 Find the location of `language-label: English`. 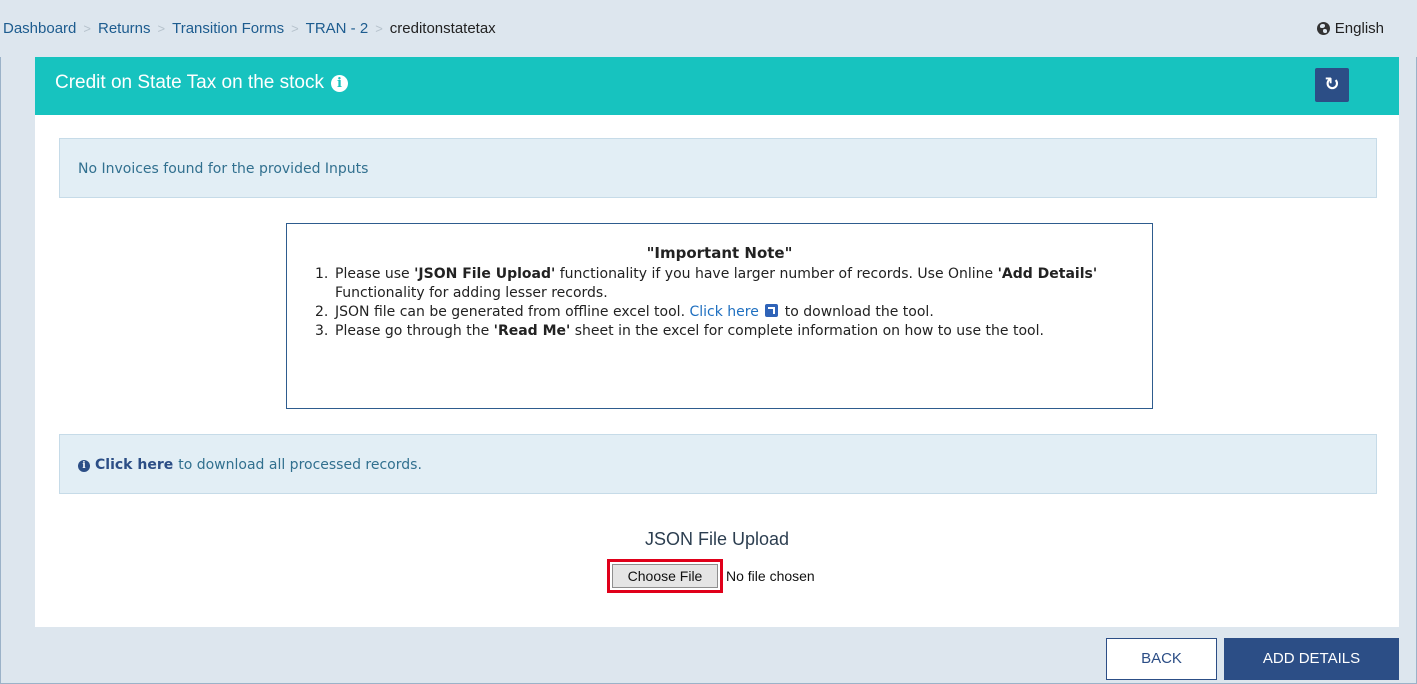

language-label: English is located at coordinates (1359, 28).